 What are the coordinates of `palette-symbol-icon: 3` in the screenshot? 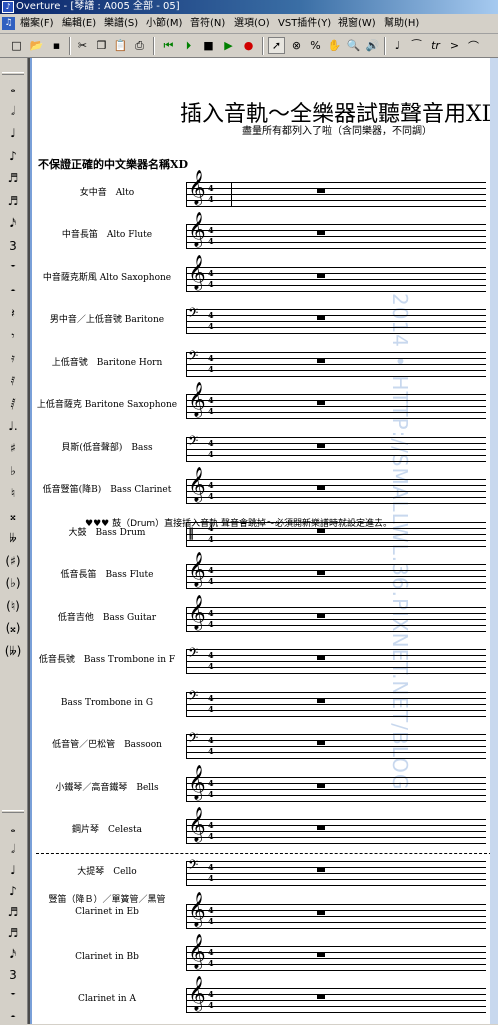 It's located at (13, 246).